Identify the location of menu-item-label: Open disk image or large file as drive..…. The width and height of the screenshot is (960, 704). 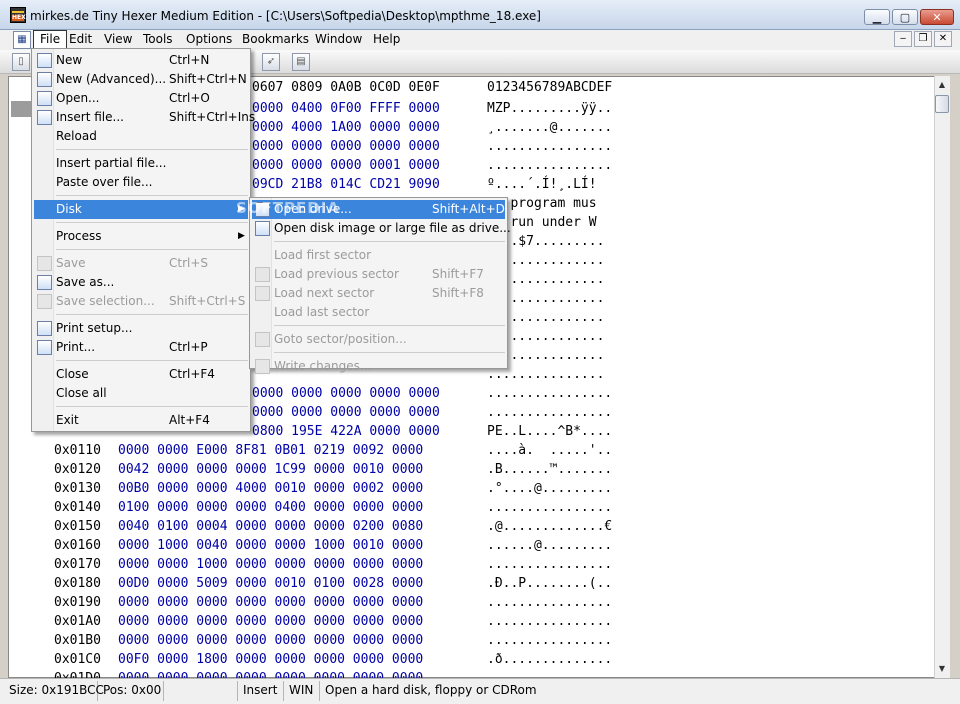
(392, 228).